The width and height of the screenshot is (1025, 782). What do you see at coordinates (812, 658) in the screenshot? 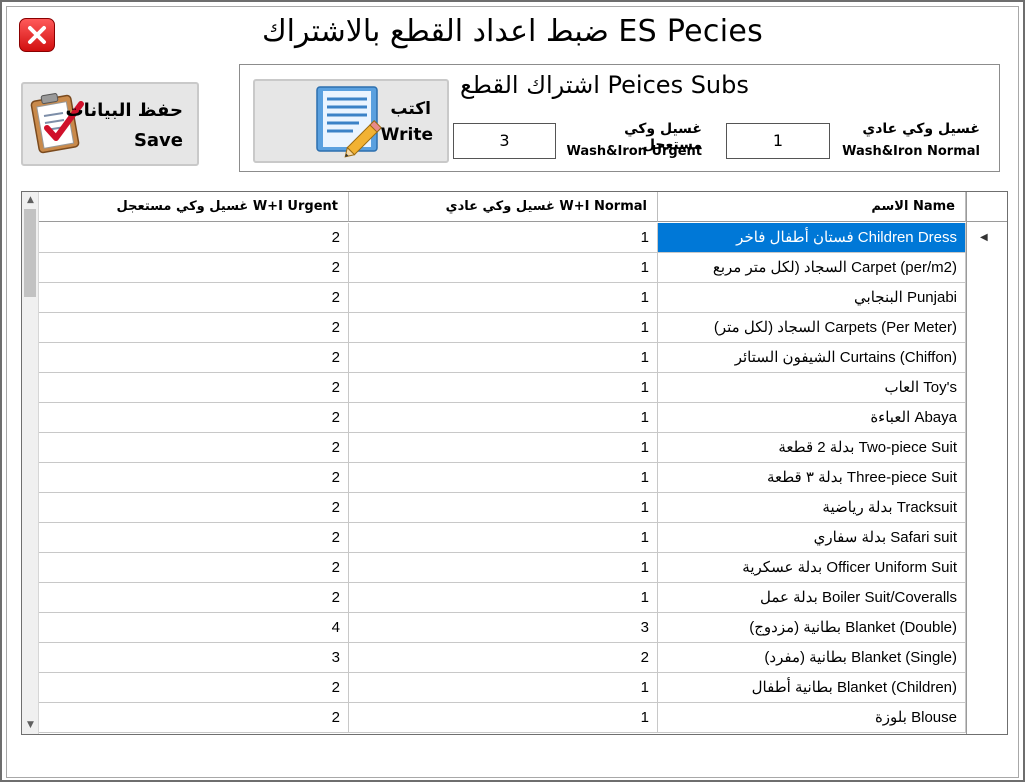
I see `cell-name: بطانية (مفرد) Blanket (Single)` at bounding box center [812, 658].